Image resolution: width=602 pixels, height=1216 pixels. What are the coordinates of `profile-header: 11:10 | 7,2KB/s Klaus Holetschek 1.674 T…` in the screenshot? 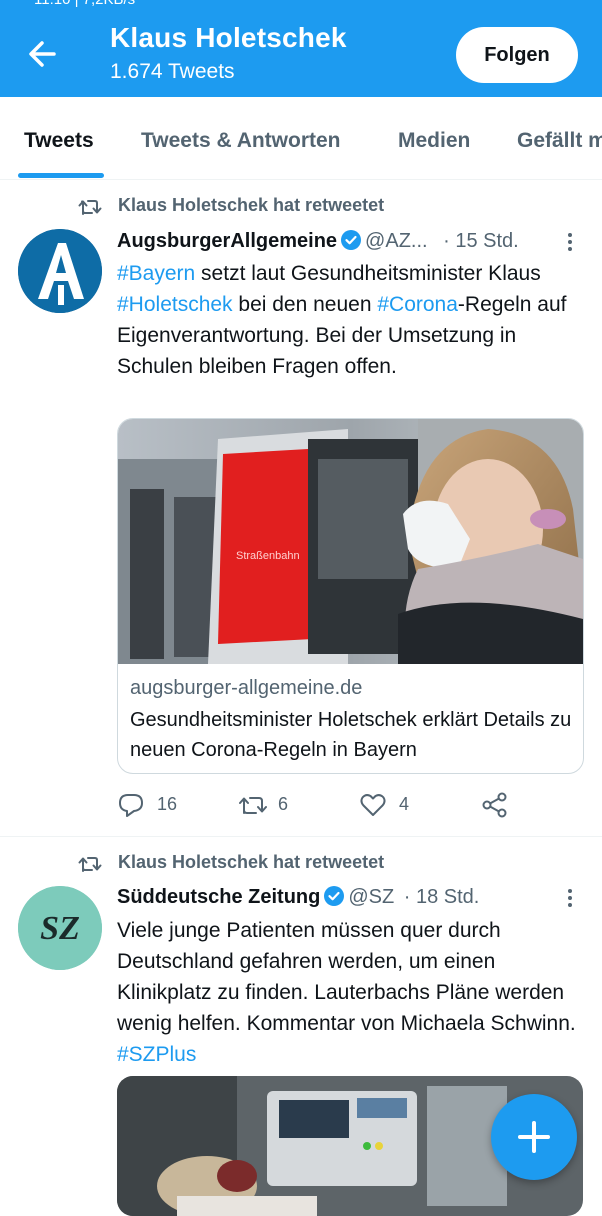 It's located at (301, 48).